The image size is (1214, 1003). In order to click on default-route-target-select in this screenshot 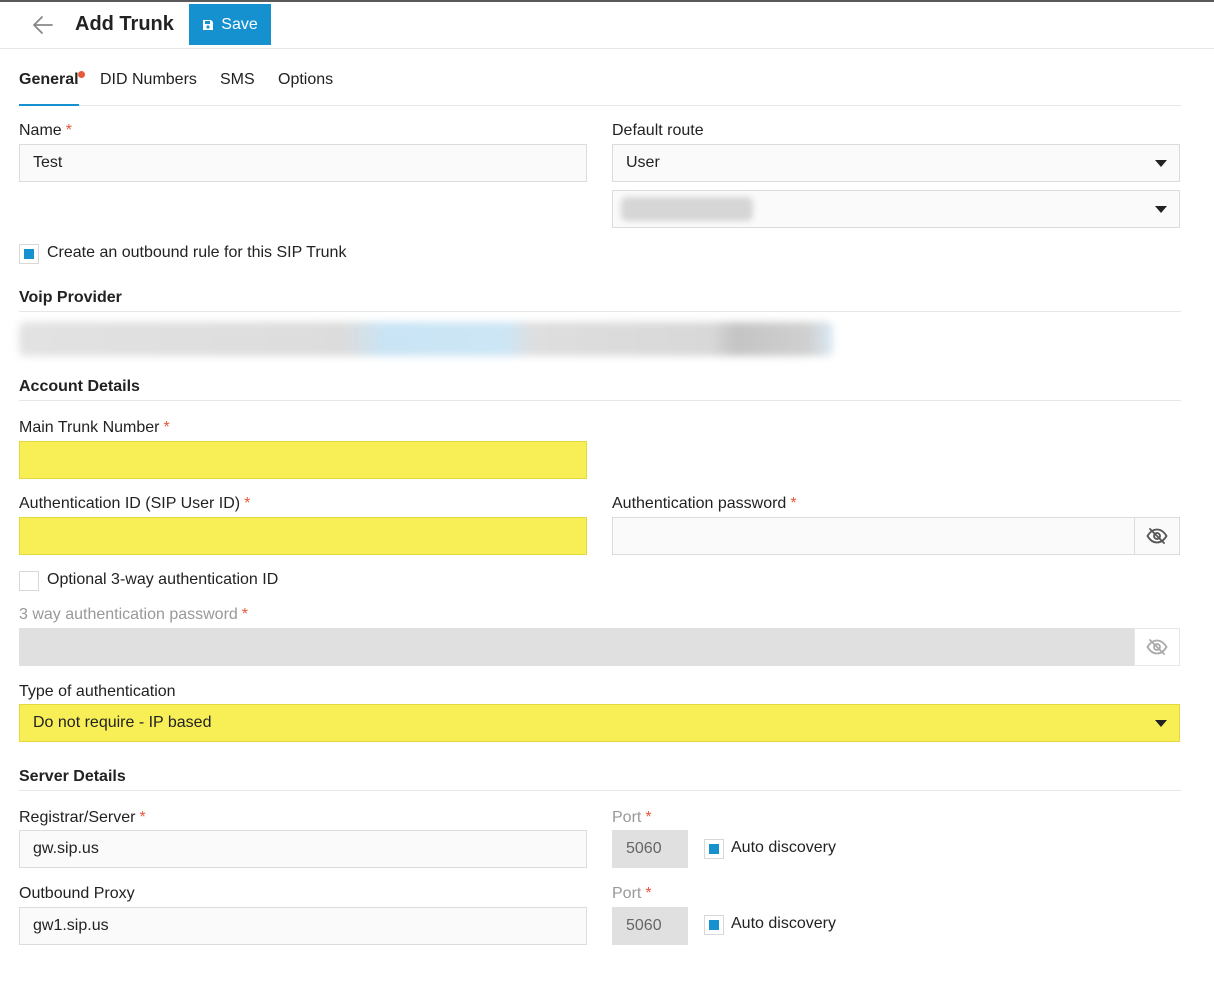, I will do `click(896, 209)`.